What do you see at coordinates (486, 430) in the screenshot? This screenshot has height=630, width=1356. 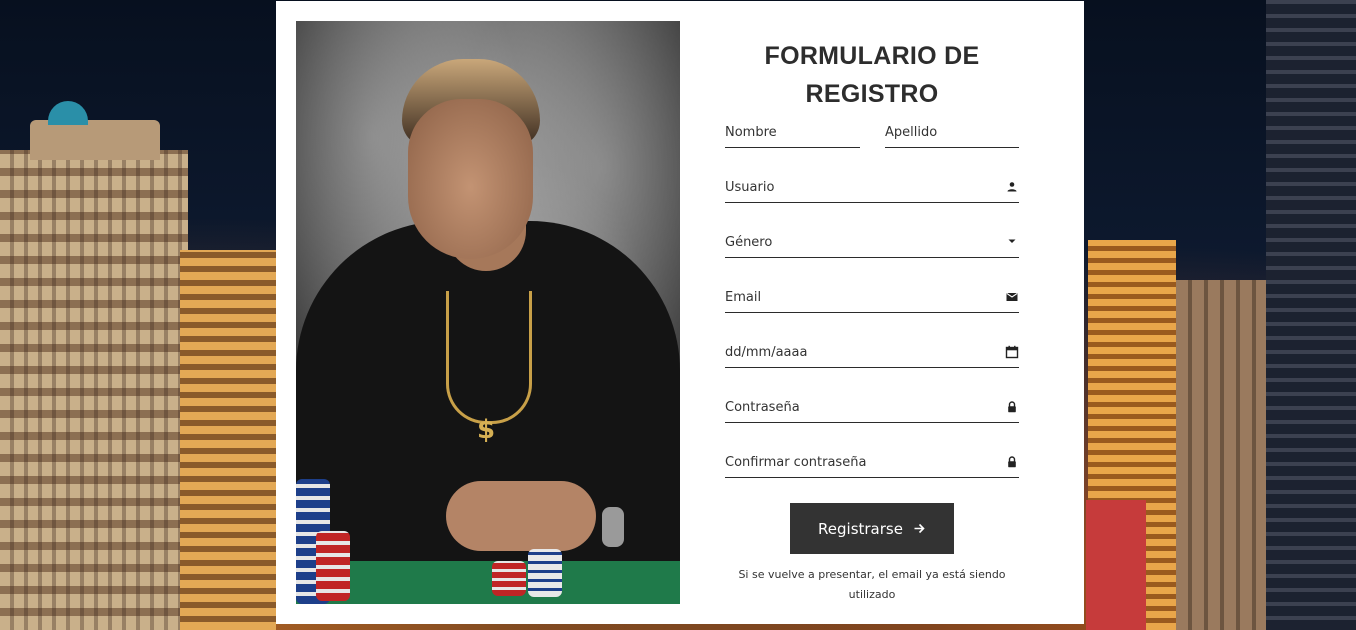 I see `dollar-pendant-icon: $` at bounding box center [486, 430].